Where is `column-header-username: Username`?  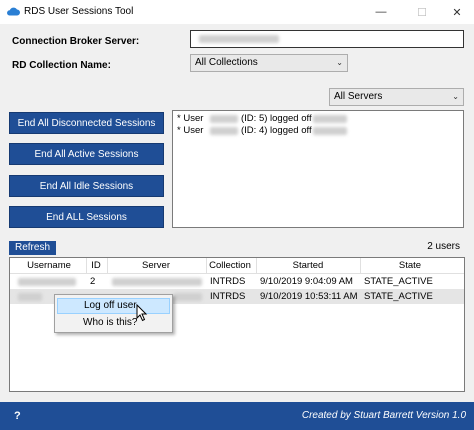
column-header-username: Username is located at coordinates (49, 265).